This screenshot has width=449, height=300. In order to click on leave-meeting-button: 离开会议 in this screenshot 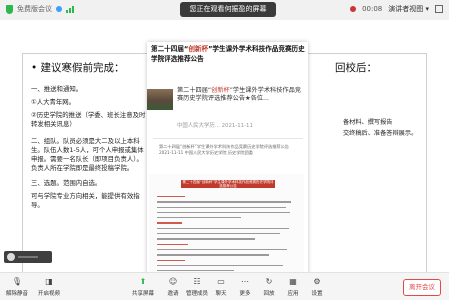, I will do `click(422, 287)`.